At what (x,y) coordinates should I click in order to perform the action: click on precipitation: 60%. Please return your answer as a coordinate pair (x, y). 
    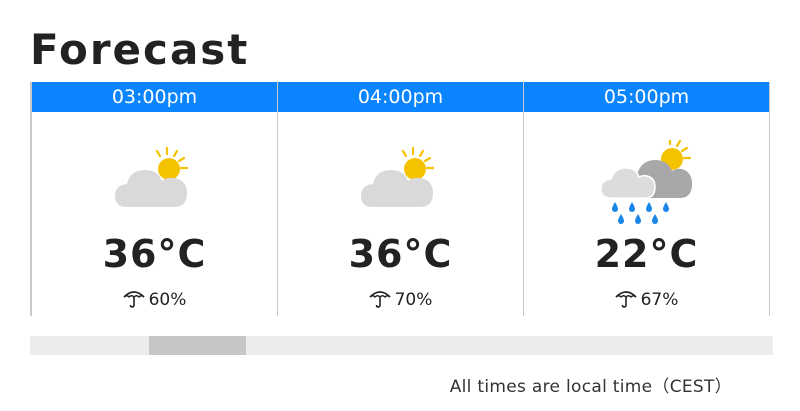
    Looking at the image, I should click on (154, 299).